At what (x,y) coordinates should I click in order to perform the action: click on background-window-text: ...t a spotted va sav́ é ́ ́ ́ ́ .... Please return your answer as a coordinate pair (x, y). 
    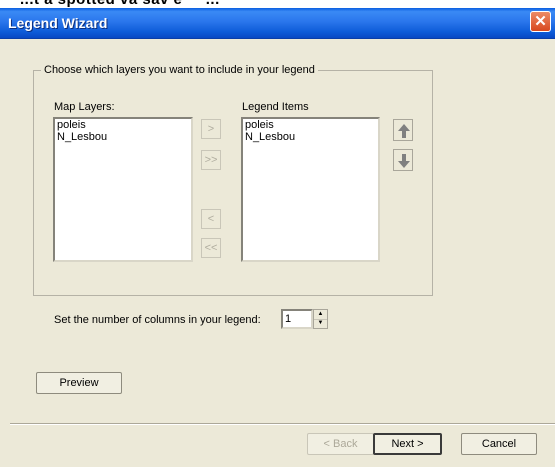
    Looking at the image, I should click on (120, 4).